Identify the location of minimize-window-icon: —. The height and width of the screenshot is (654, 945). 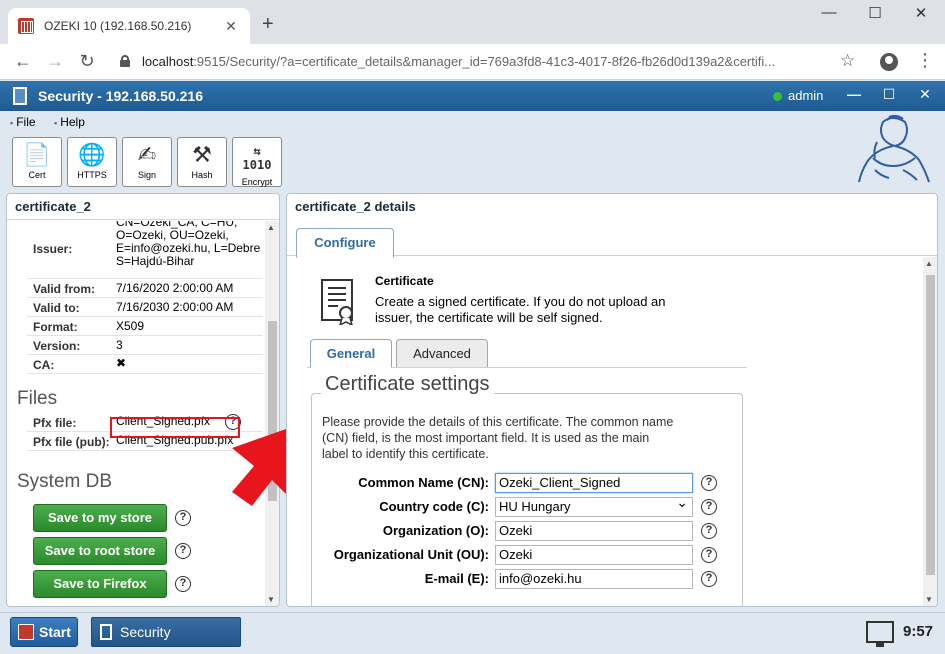
(829, 12).